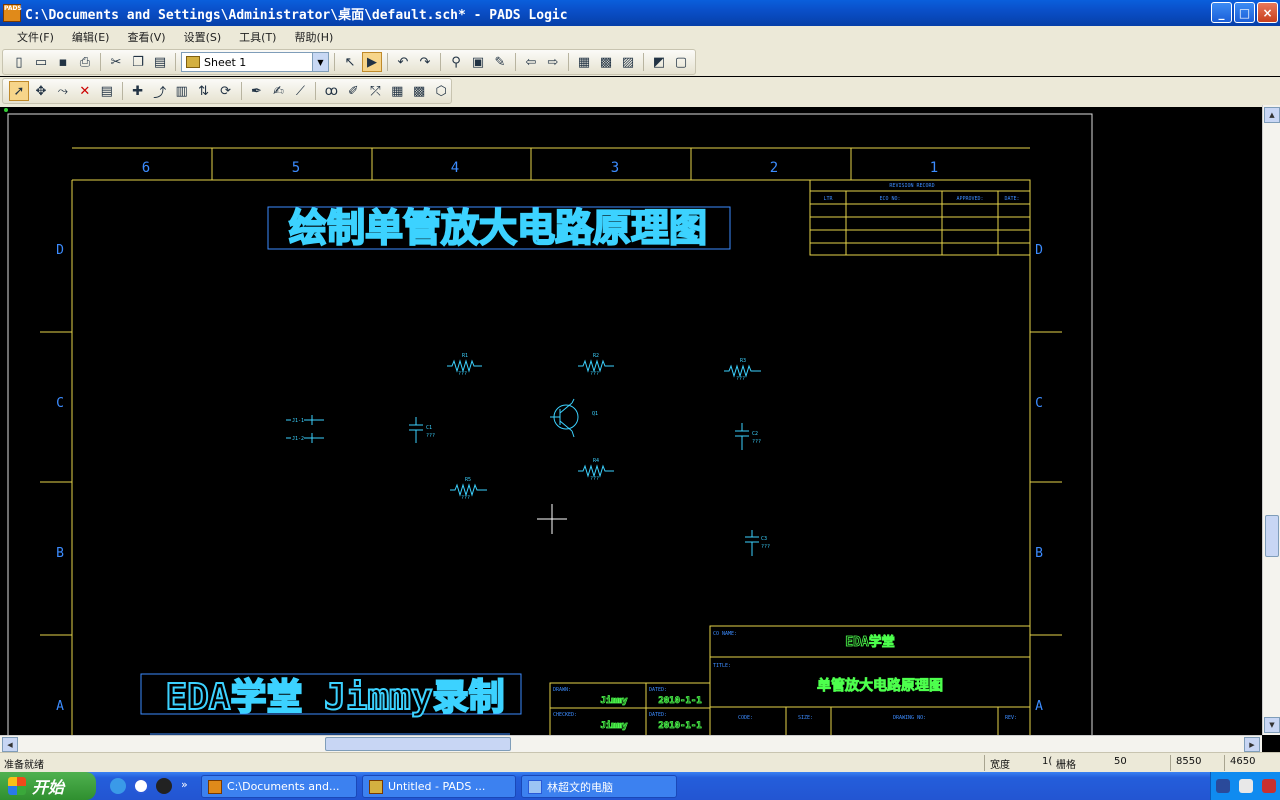  I want to click on new-icon: ▯, so click(19, 62).